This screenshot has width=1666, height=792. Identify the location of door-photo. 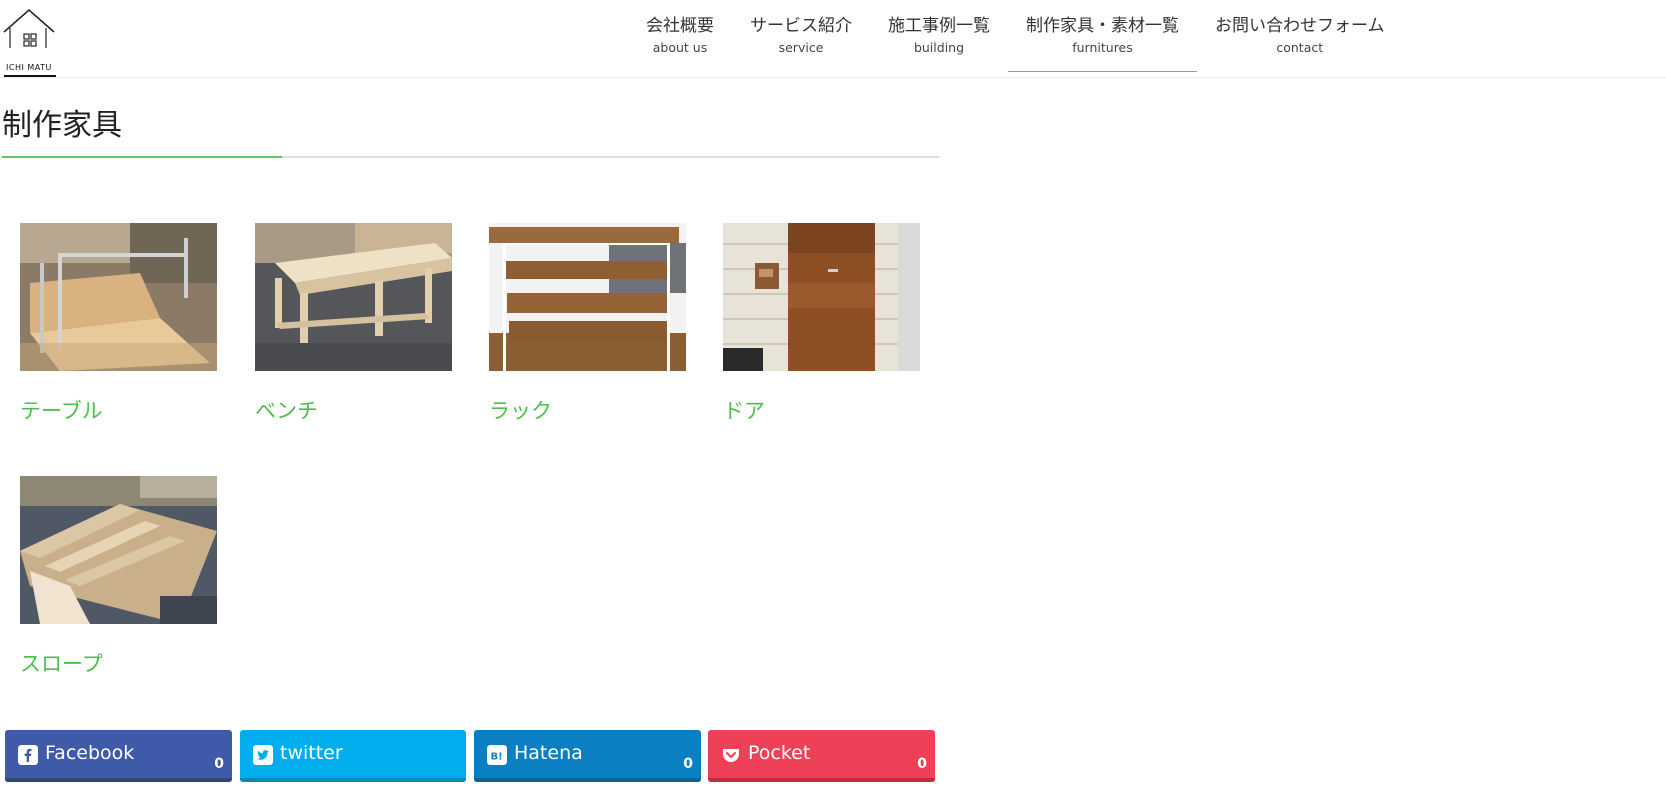
(821, 297).